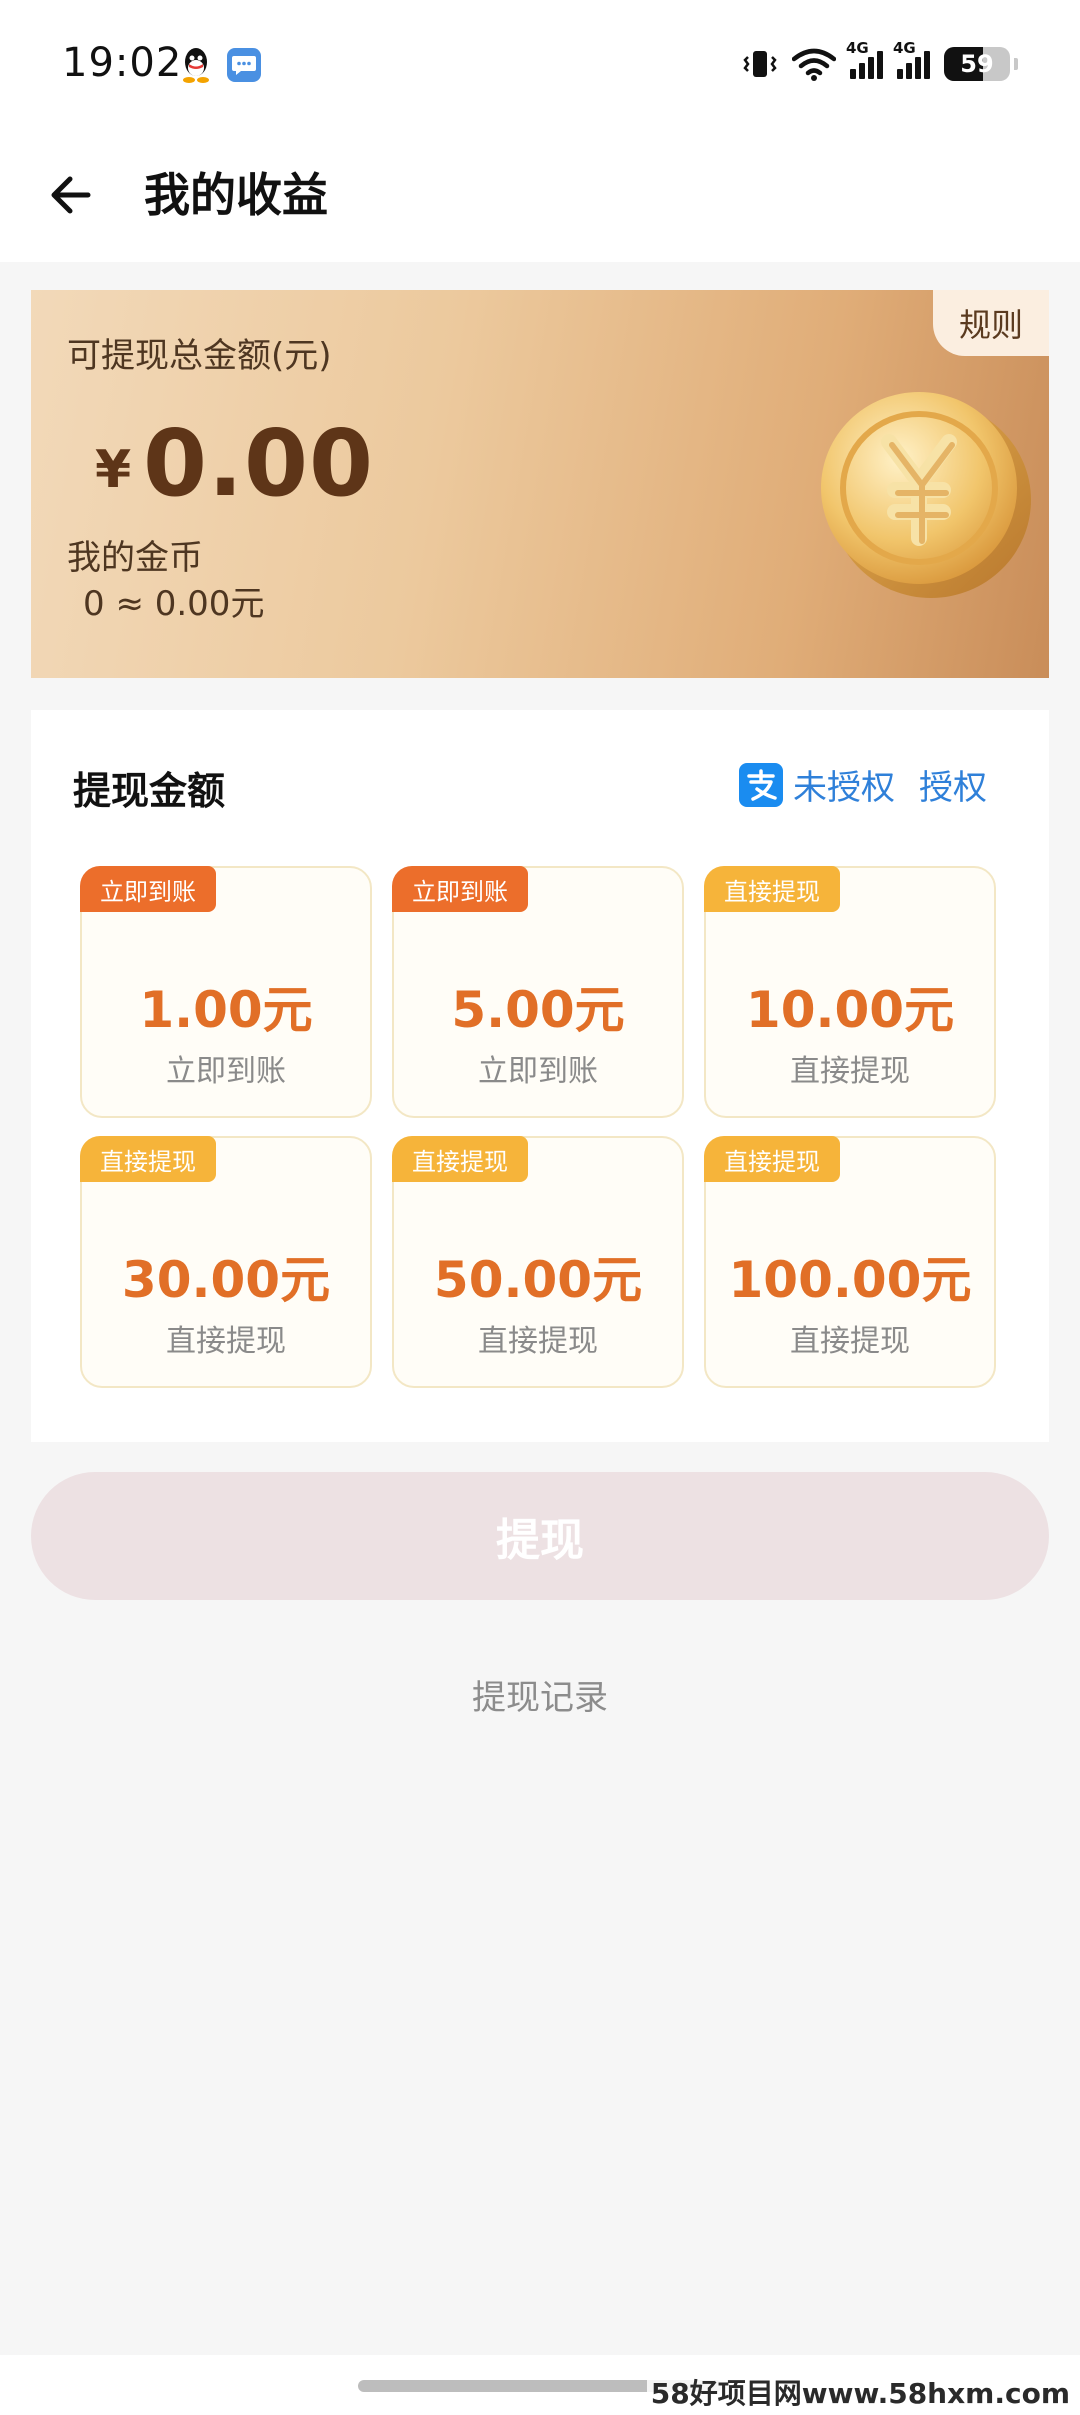 This screenshot has height=2415, width=1080. What do you see at coordinates (814, 64) in the screenshot?
I see `wifi-icon` at bounding box center [814, 64].